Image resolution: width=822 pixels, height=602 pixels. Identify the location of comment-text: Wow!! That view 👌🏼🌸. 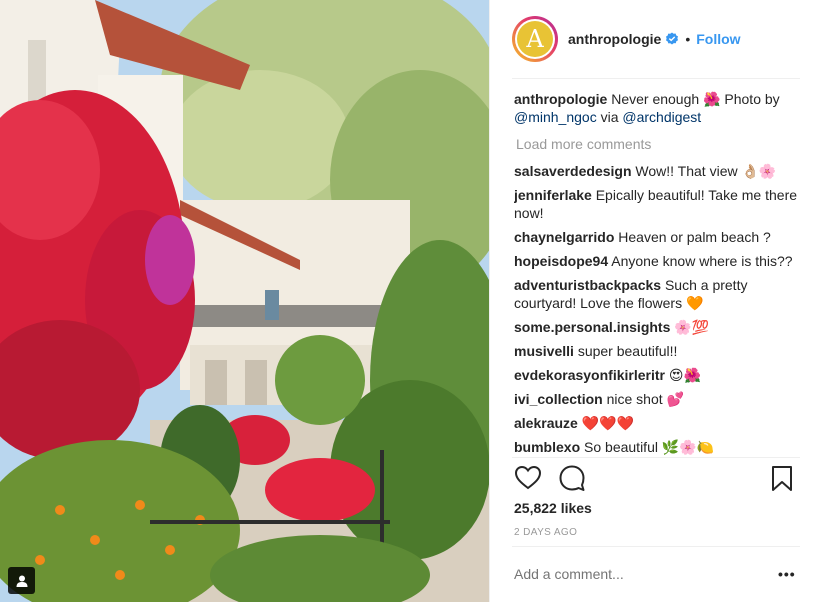
(706, 171).